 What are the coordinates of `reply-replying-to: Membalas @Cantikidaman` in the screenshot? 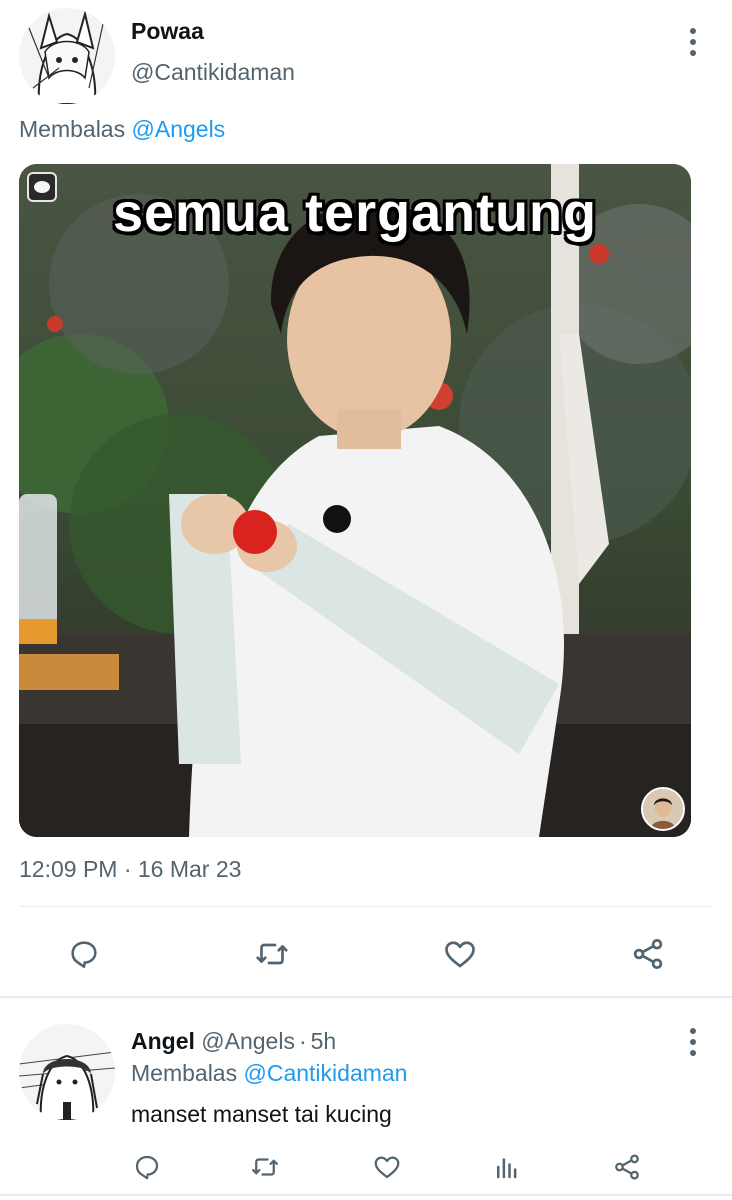 It's located at (269, 1073).